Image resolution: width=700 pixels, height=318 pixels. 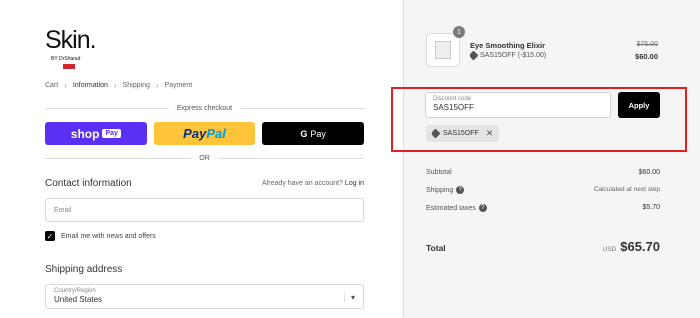 I want to click on express-checkout-title: Express checkout, so click(x=204, y=108).